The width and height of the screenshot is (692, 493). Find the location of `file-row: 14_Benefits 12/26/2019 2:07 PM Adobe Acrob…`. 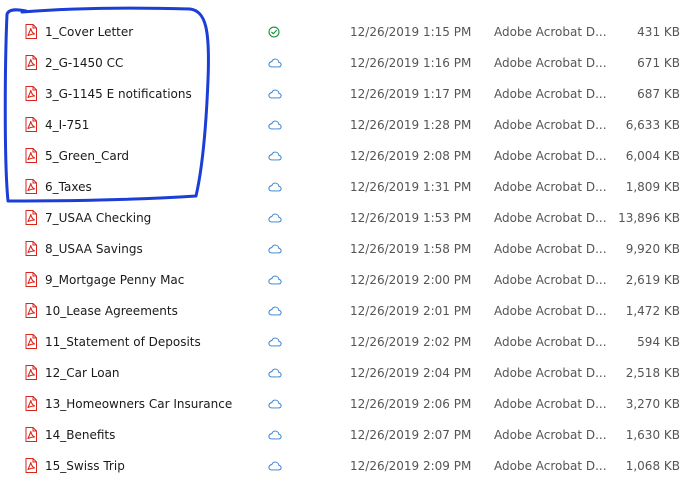

file-row: 14_Benefits 12/26/2019 2:07 PM Adobe Acrob… is located at coordinates (346, 435).